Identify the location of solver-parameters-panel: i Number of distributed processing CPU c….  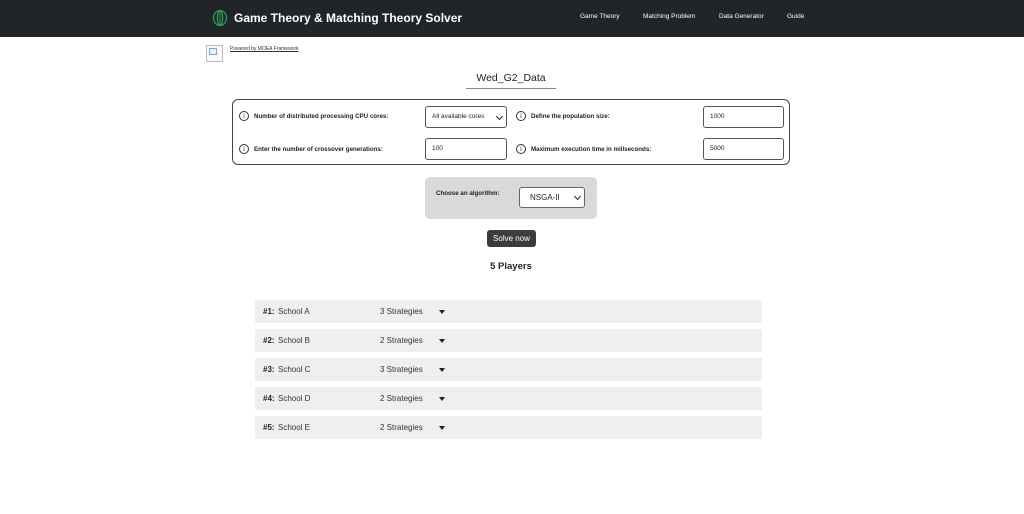
(511, 132).